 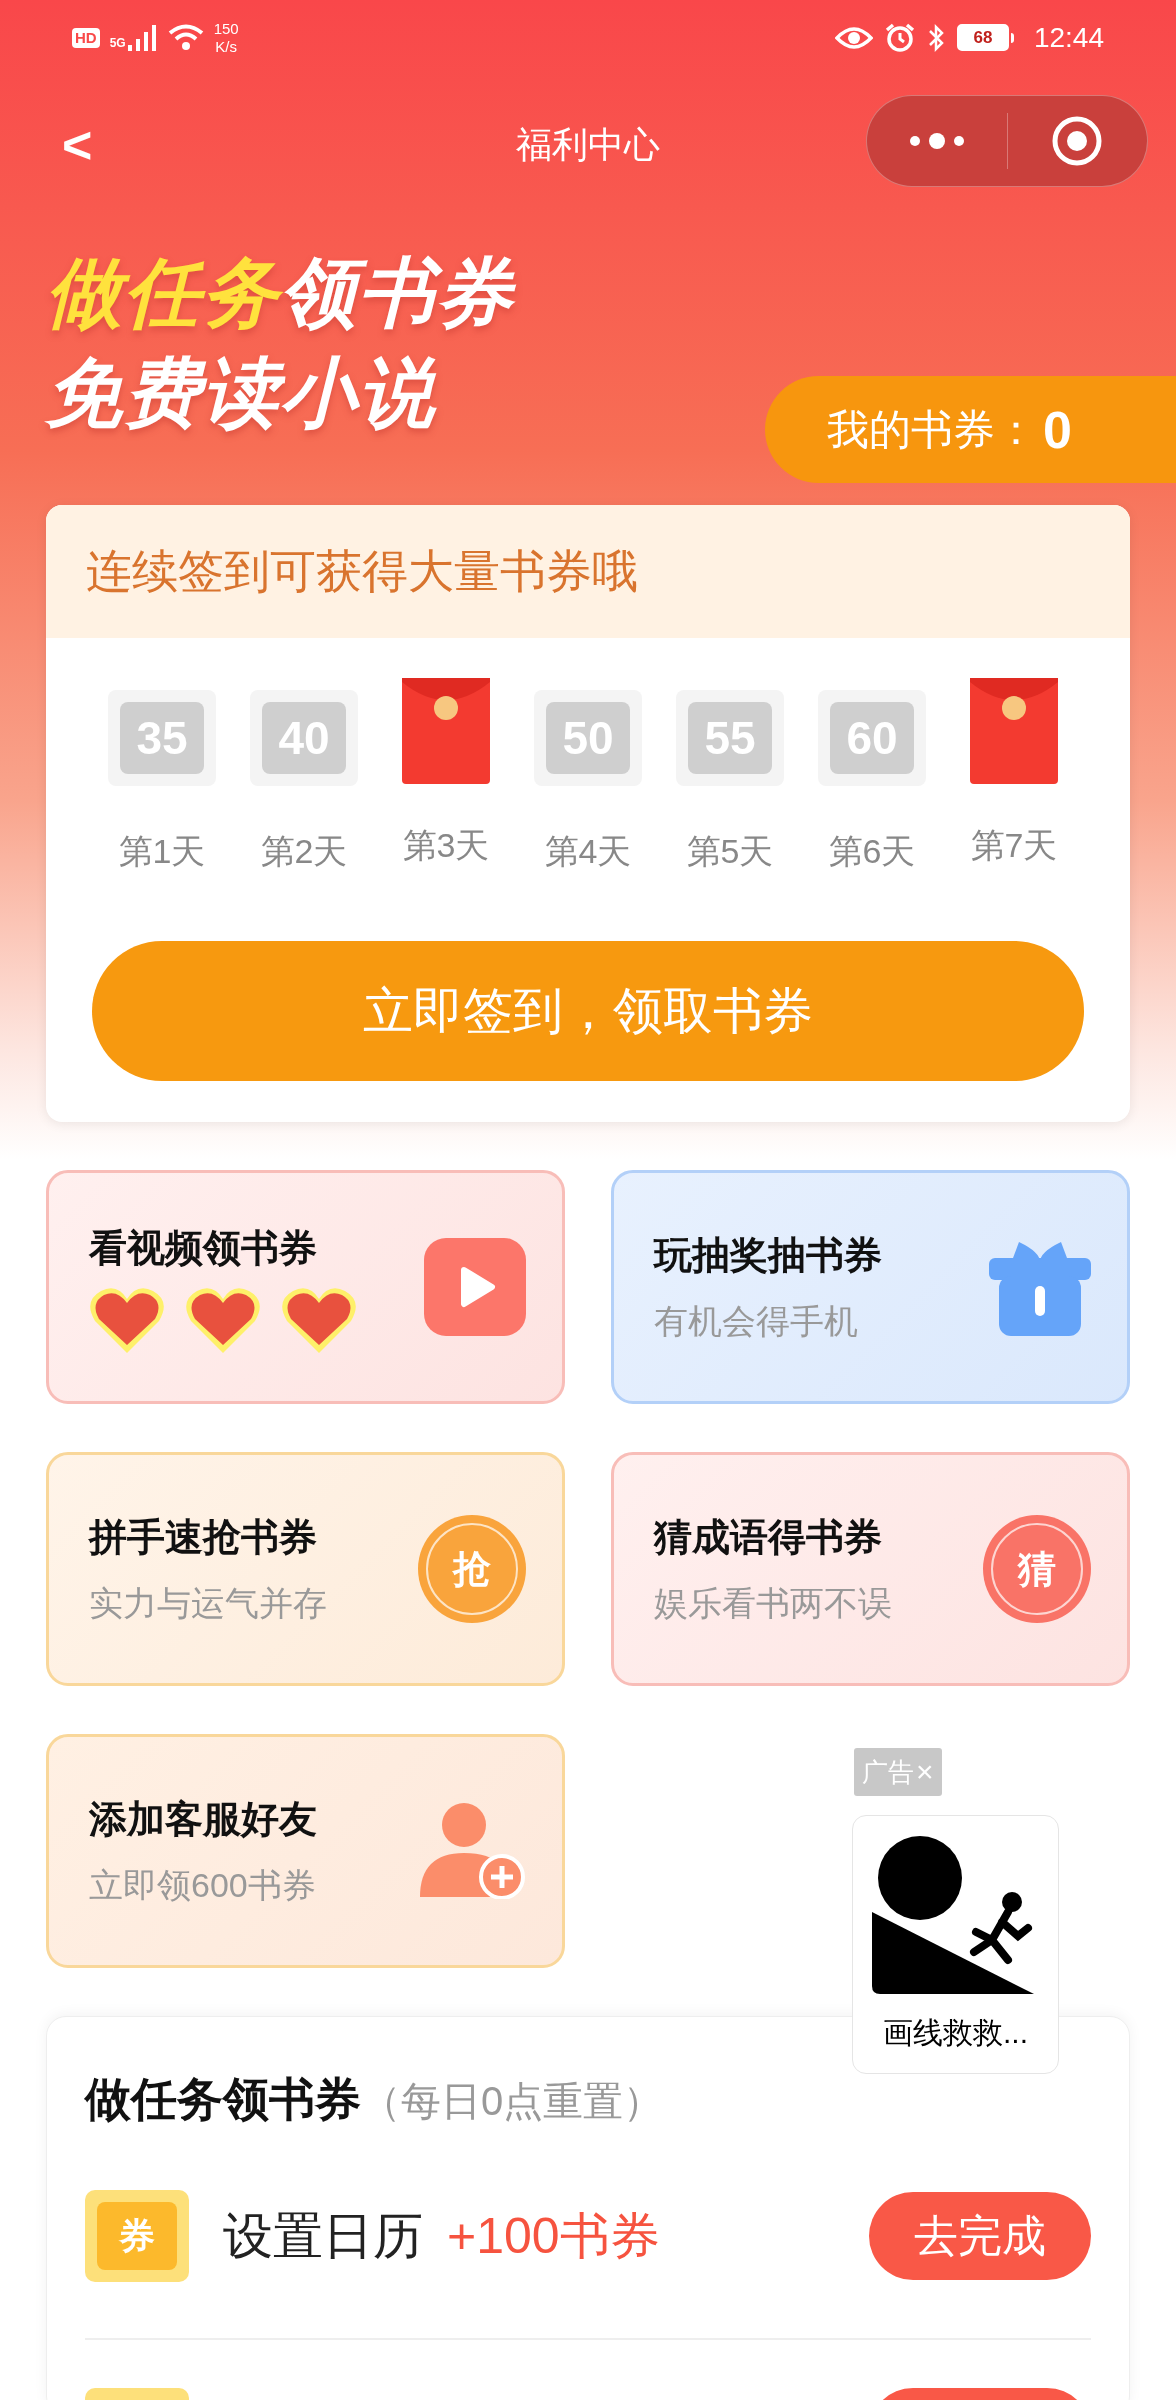 What do you see at coordinates (870, 1569) in the screenshot?
I see `task-card: 猜成语得书券 娱乐看书两不误 猜` at bounding box center [870, 1569].